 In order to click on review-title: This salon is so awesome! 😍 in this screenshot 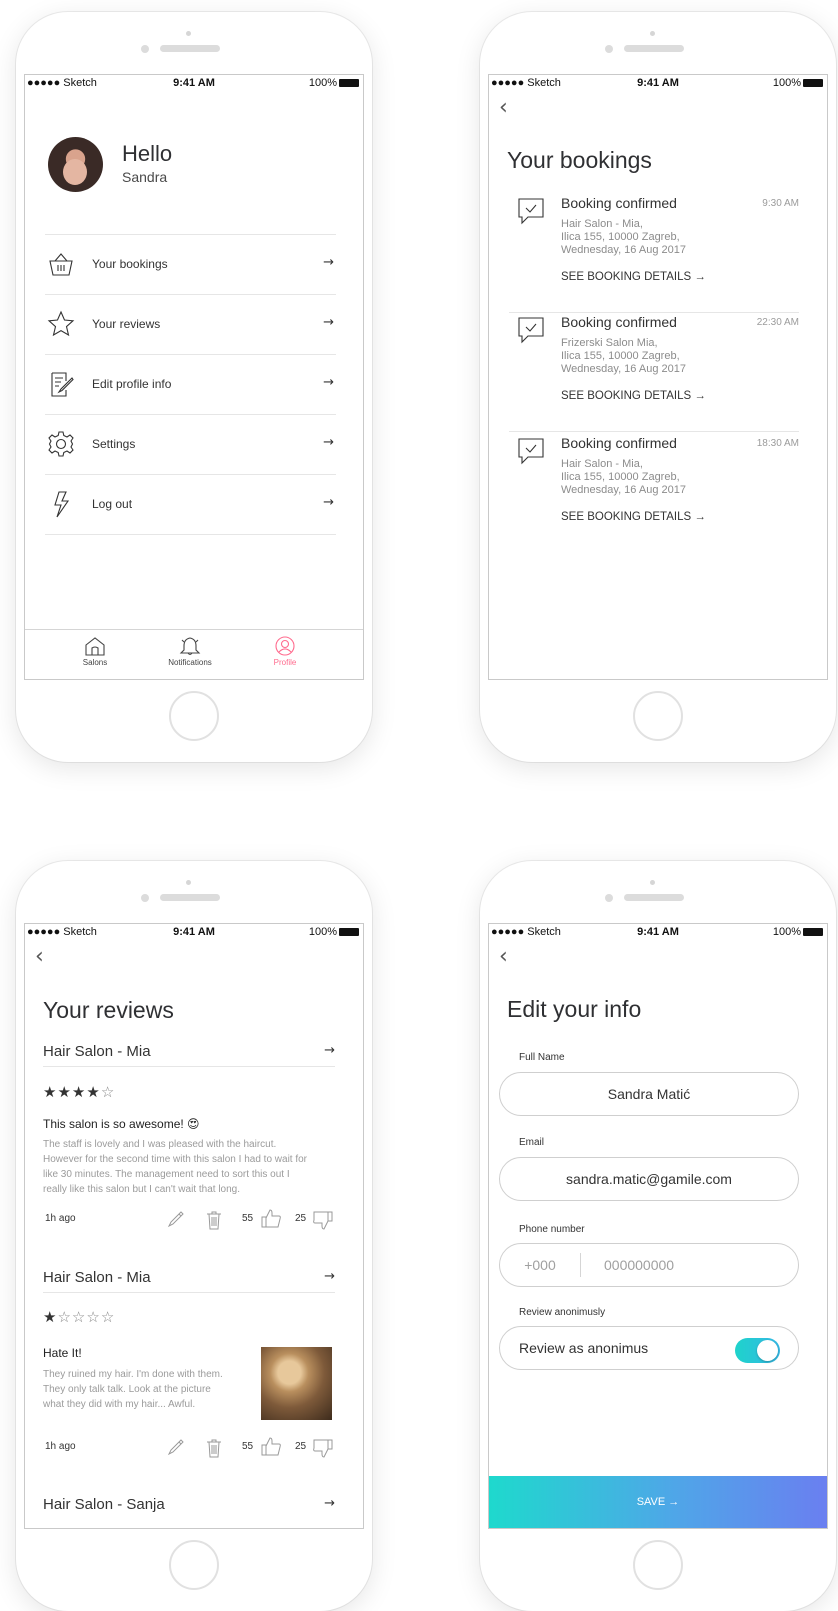, I will do `click(121, 1124)`.